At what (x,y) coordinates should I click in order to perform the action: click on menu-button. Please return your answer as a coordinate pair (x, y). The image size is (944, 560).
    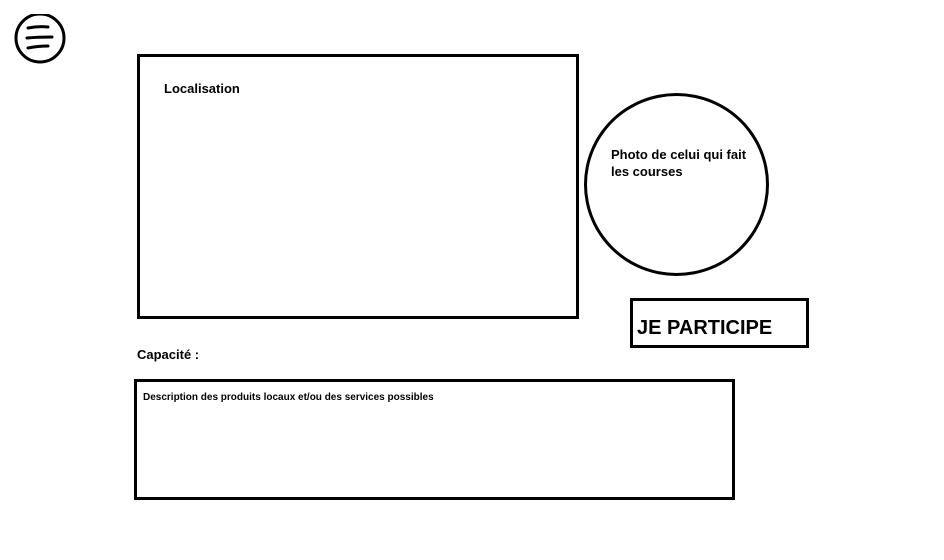
    Looking at the image, I should click on (41, 39).